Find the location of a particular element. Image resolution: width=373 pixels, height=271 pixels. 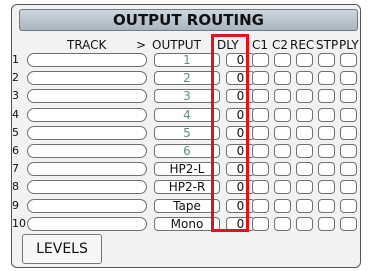

output-column-header: OUTPUT is located at coordinates (176, 45).